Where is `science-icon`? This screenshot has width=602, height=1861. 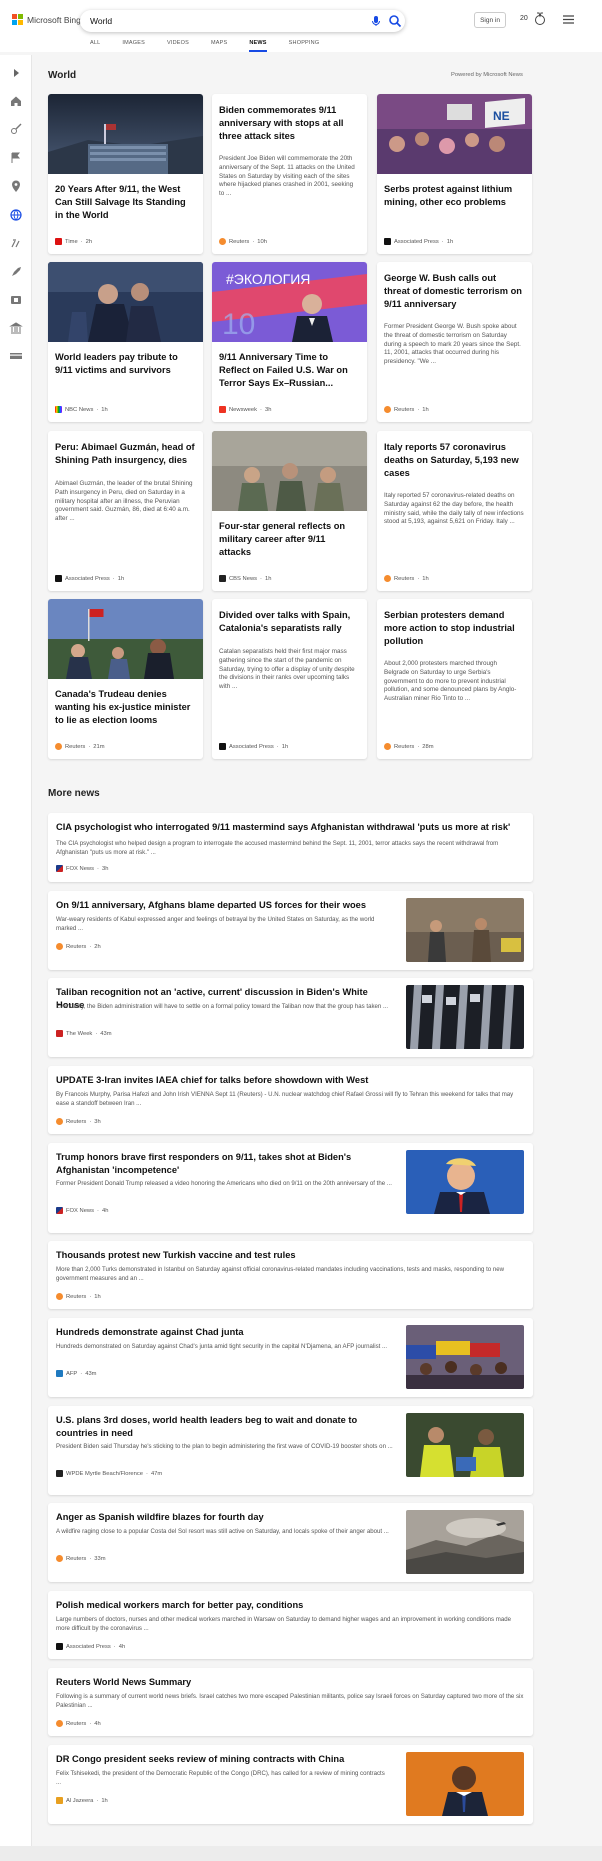
science-icon is located at coordinates (16, 243).